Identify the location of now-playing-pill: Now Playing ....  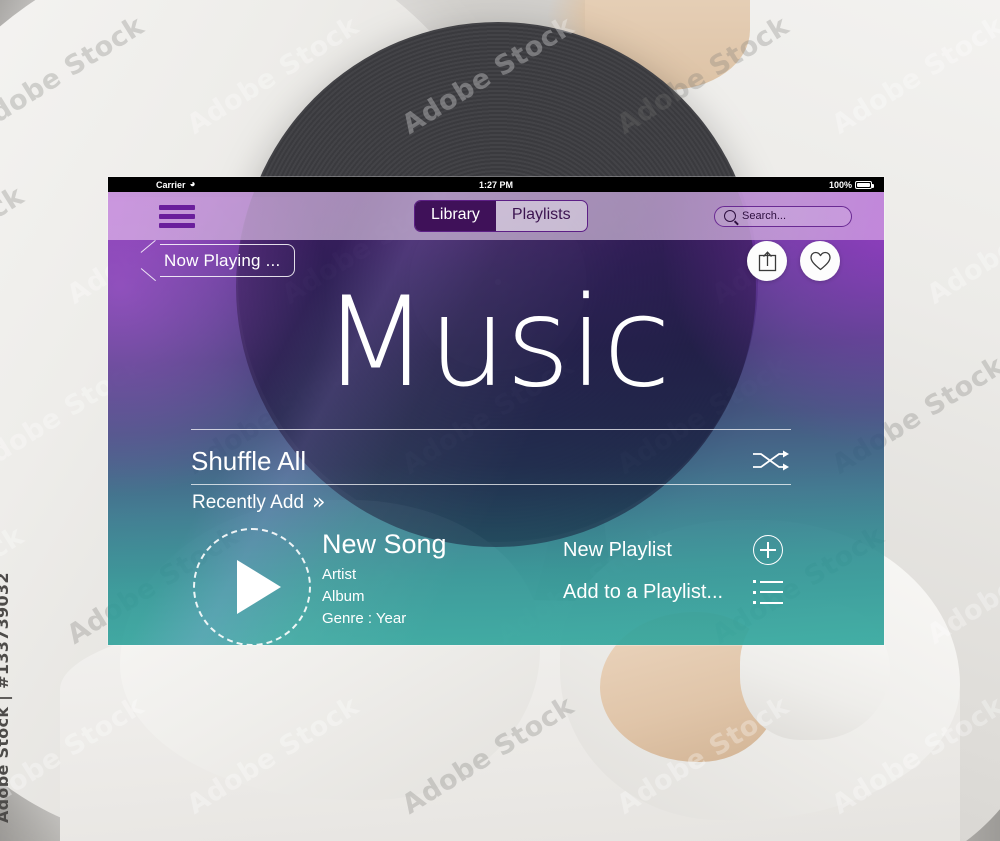
(228, 260).